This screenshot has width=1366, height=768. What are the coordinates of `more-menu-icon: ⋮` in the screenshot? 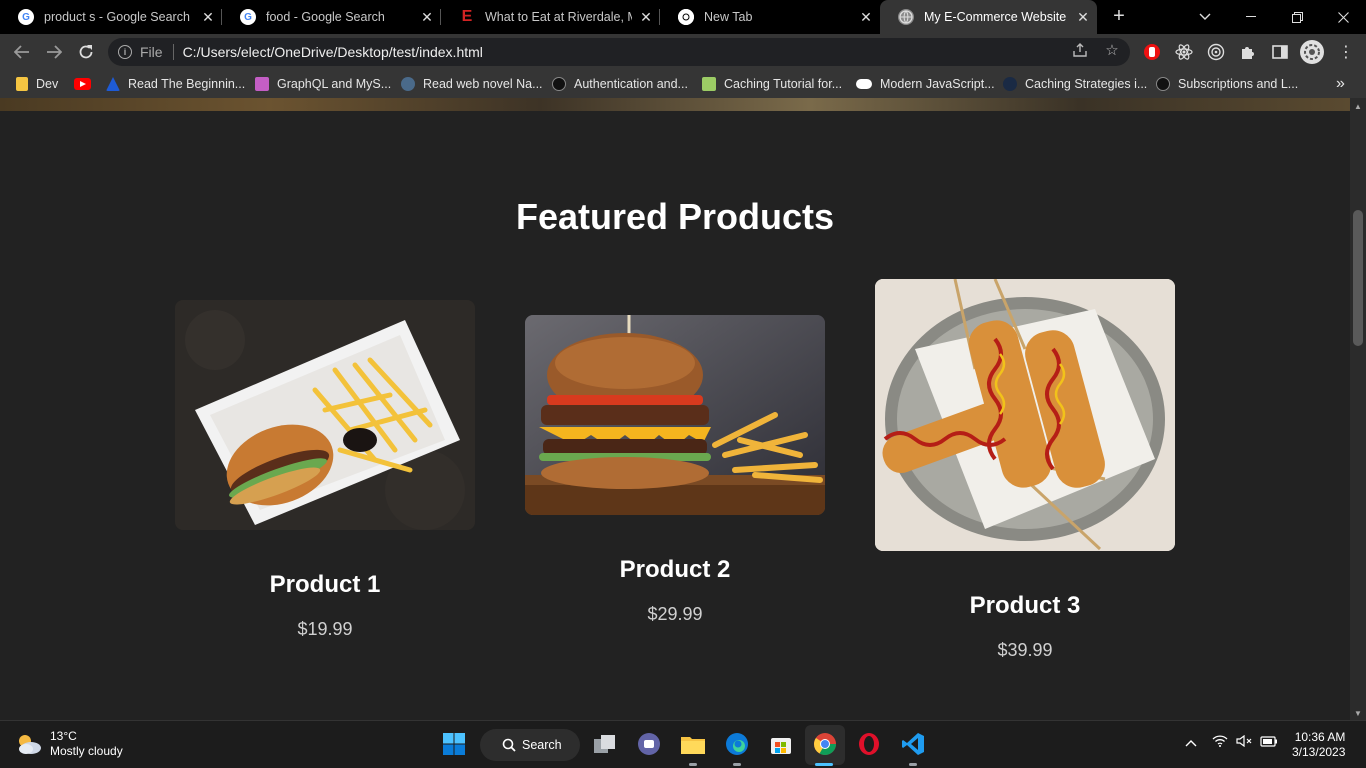 It's located at (1346, 52).